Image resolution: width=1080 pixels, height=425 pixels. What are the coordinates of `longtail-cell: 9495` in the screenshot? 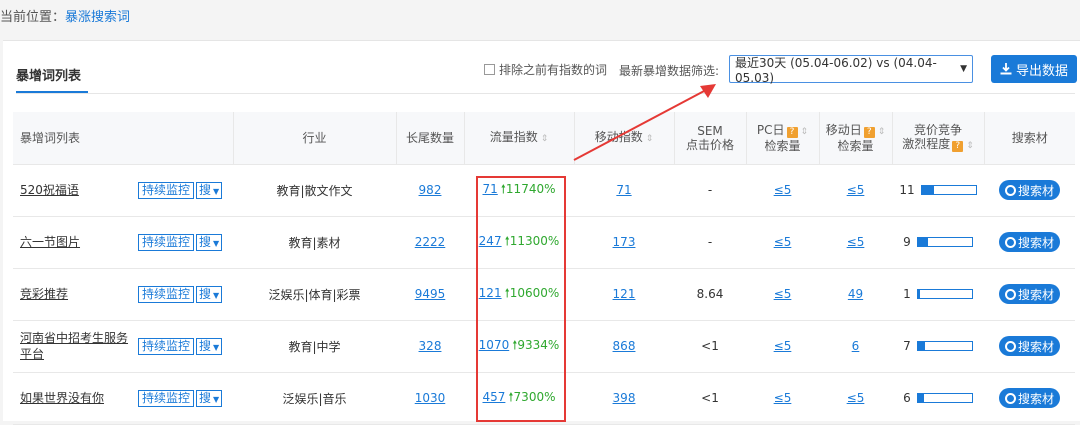 It's located at (430, 294).